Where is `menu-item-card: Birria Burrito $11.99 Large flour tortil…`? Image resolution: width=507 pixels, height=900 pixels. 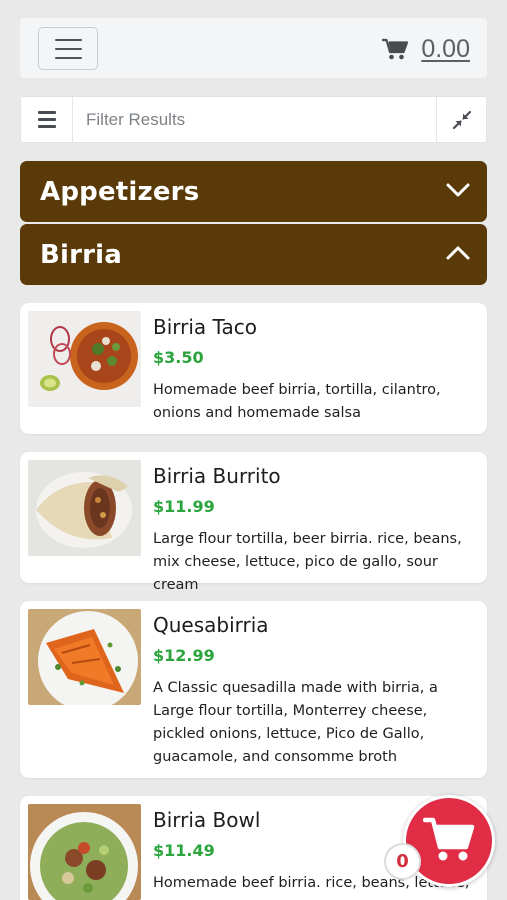
menu-item-card: Birria Burrito $11.99 Large flour tortil… is located at coordinates (253, 522).